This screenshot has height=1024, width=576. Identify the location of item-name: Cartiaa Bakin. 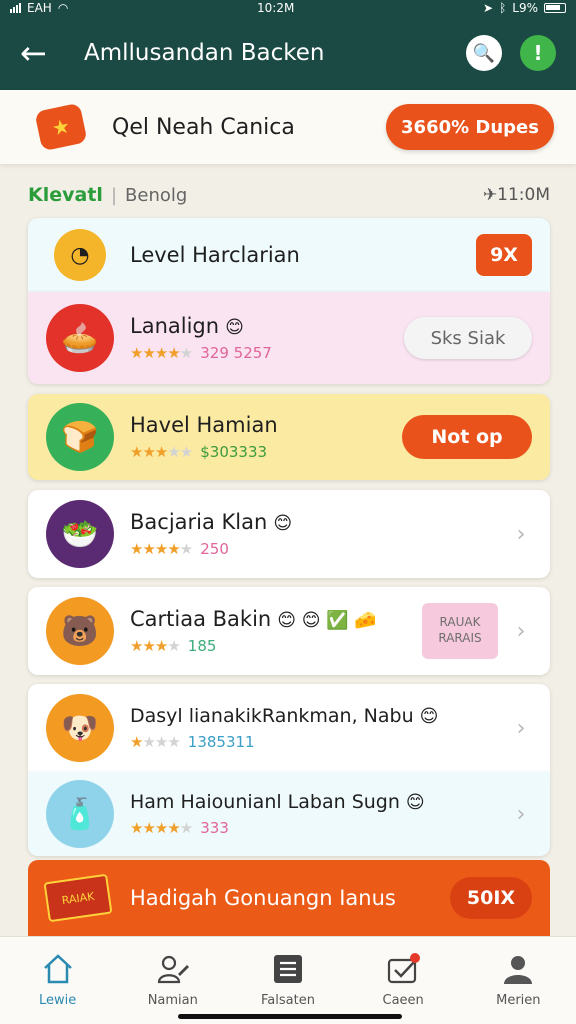
(201, 619).